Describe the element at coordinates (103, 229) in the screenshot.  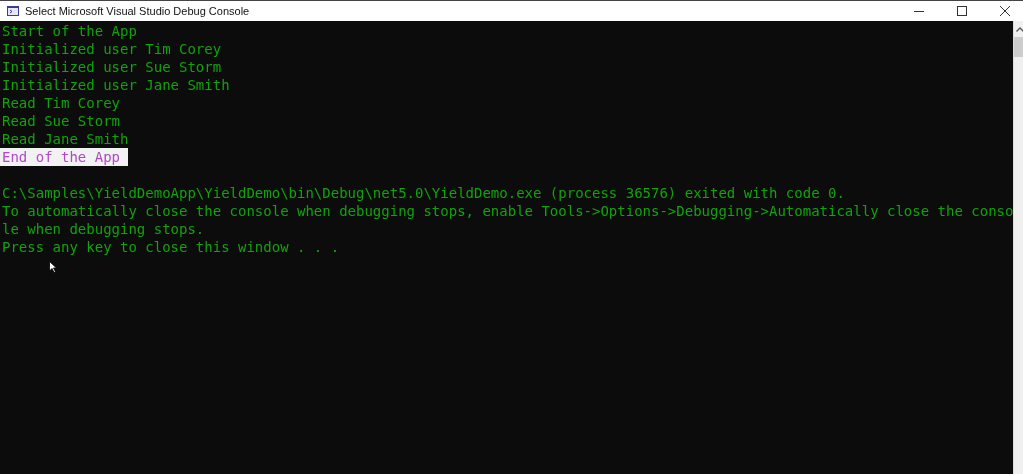
I see `console-line: le when debugging stops.` at that location.